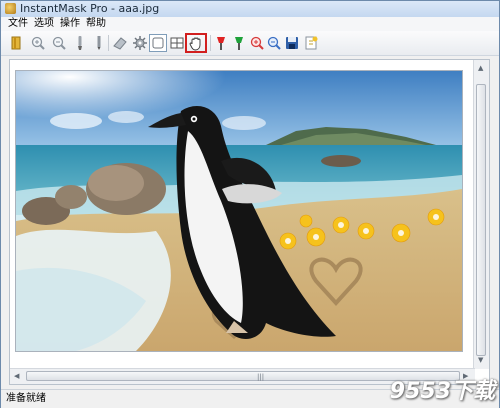 The height and width of the screenshot is (408, 500). What do you see at coordinates (480, 360) in the screenshot?
I see `scroll-down-icon: ▼` at bounding box center [480, 360].